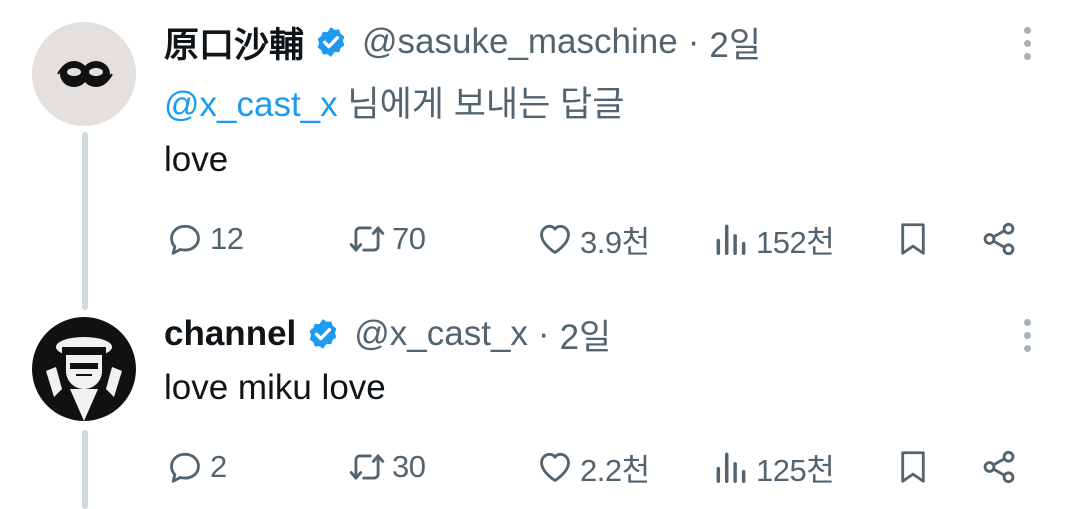 This screenshot has width=1080, height=509. Describe the element at coordinates (441, 334) in the screenshot. I see `username: @x_cast_x` at that location.